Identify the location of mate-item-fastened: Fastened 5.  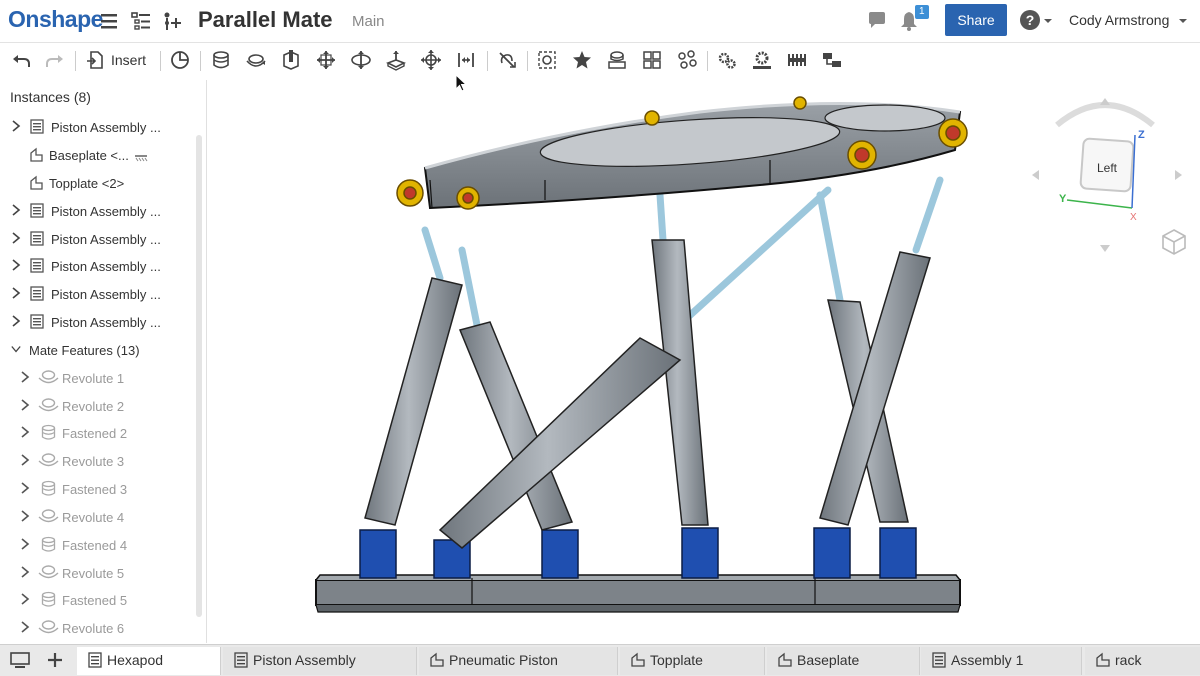
(98, 600).